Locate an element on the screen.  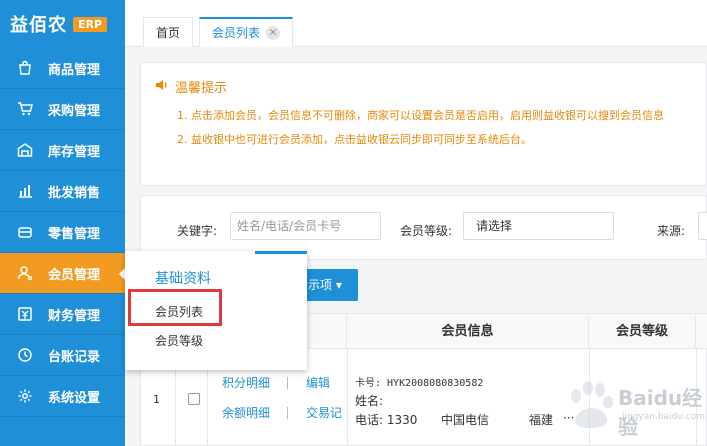
warehouse-icon is located at coordinates (25, 150).